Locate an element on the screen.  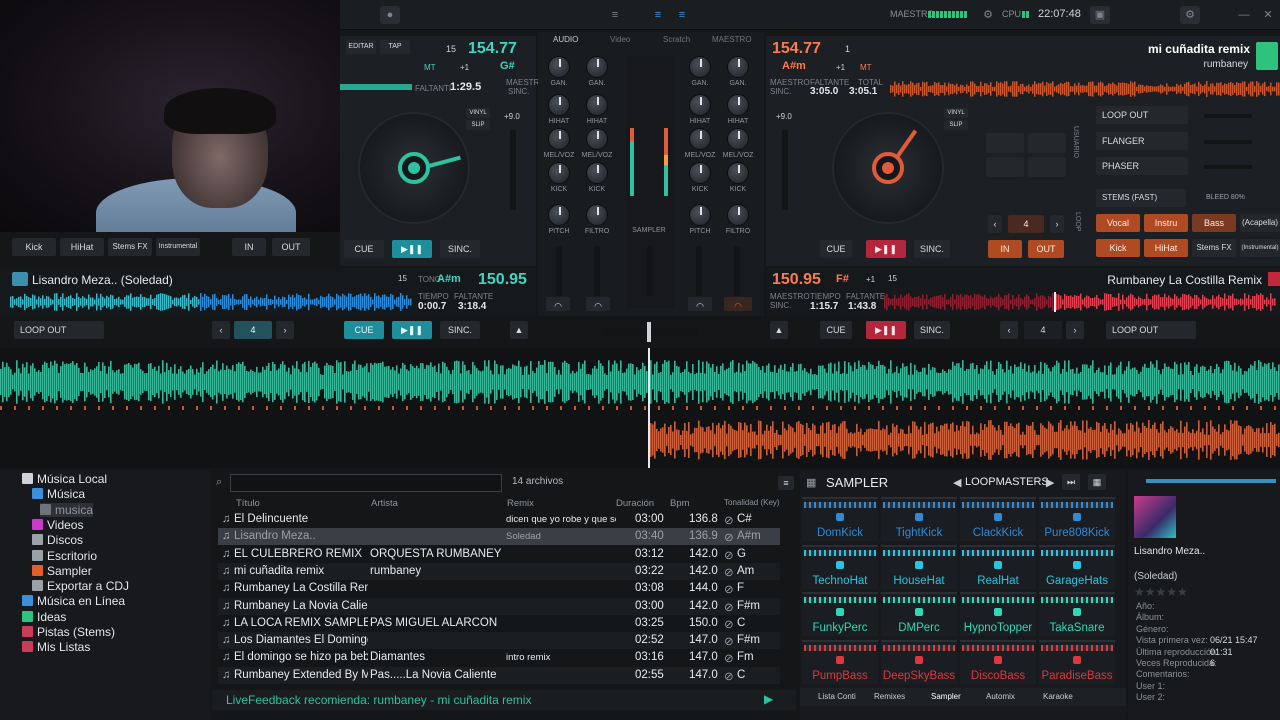
right-loop-size: 4 is located at coordinates (1026, 224).